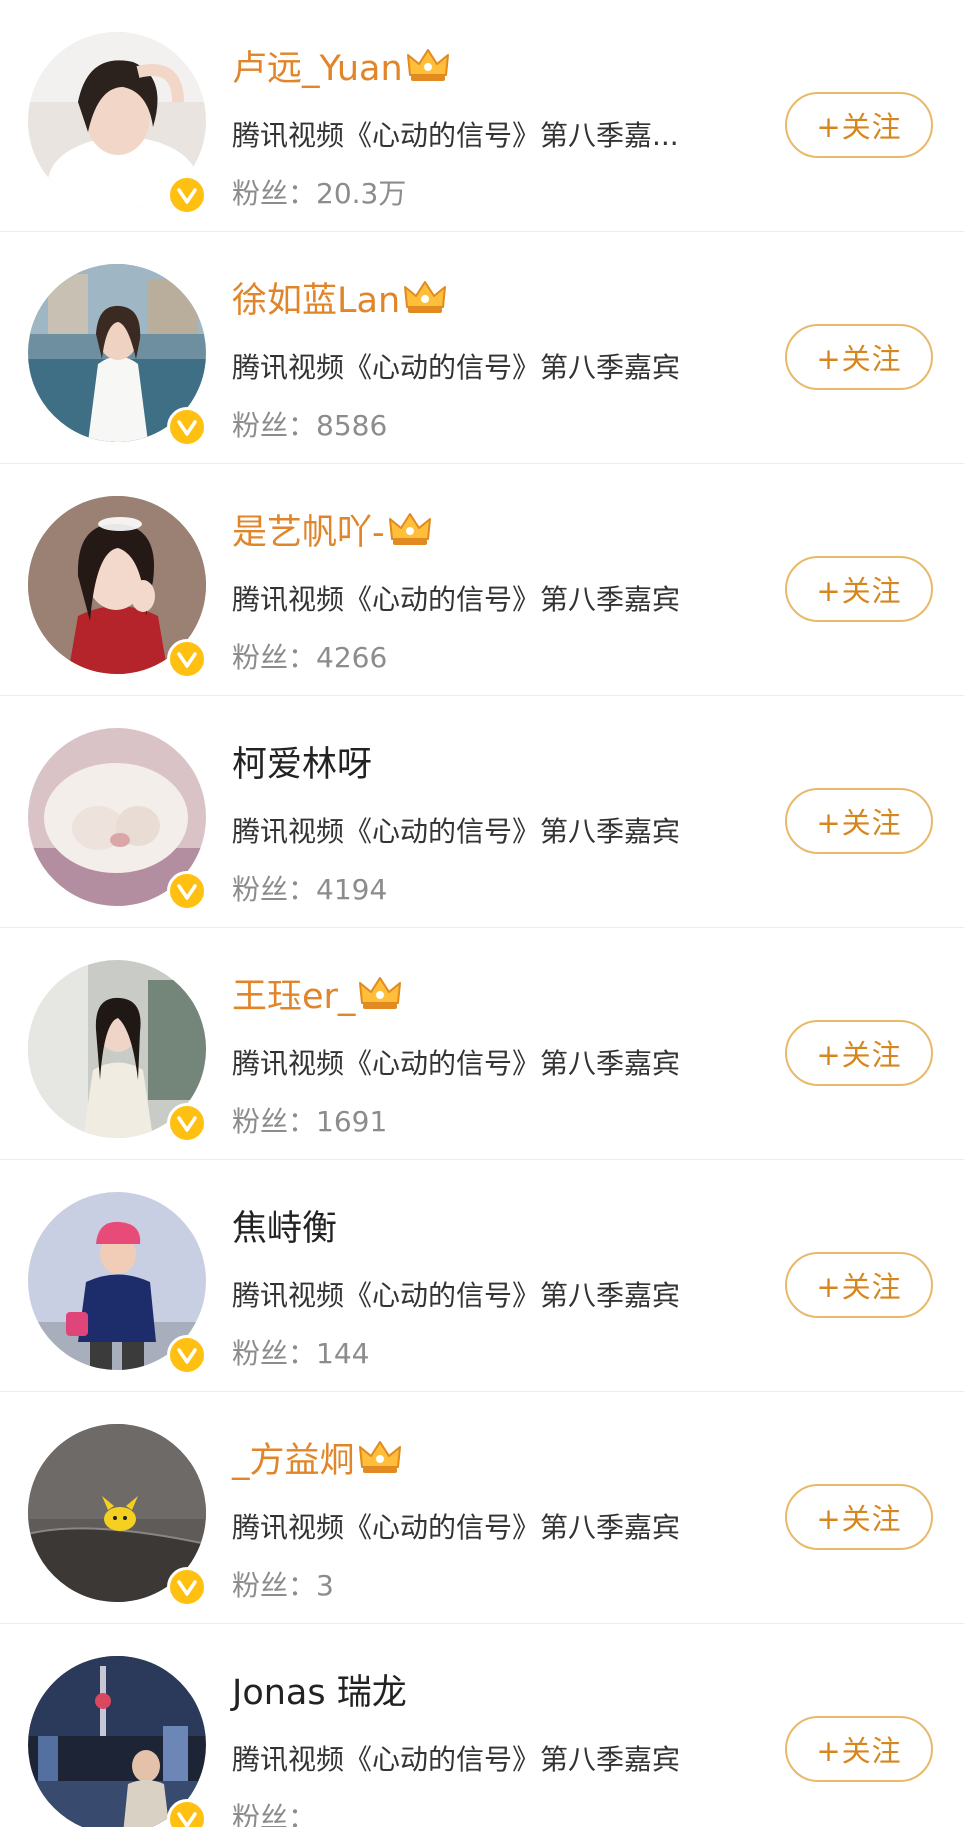 The width and height of the screenshot is (964, 1827). I want to click on fan-count: 粉丝：20.3万, so click(319, 193).